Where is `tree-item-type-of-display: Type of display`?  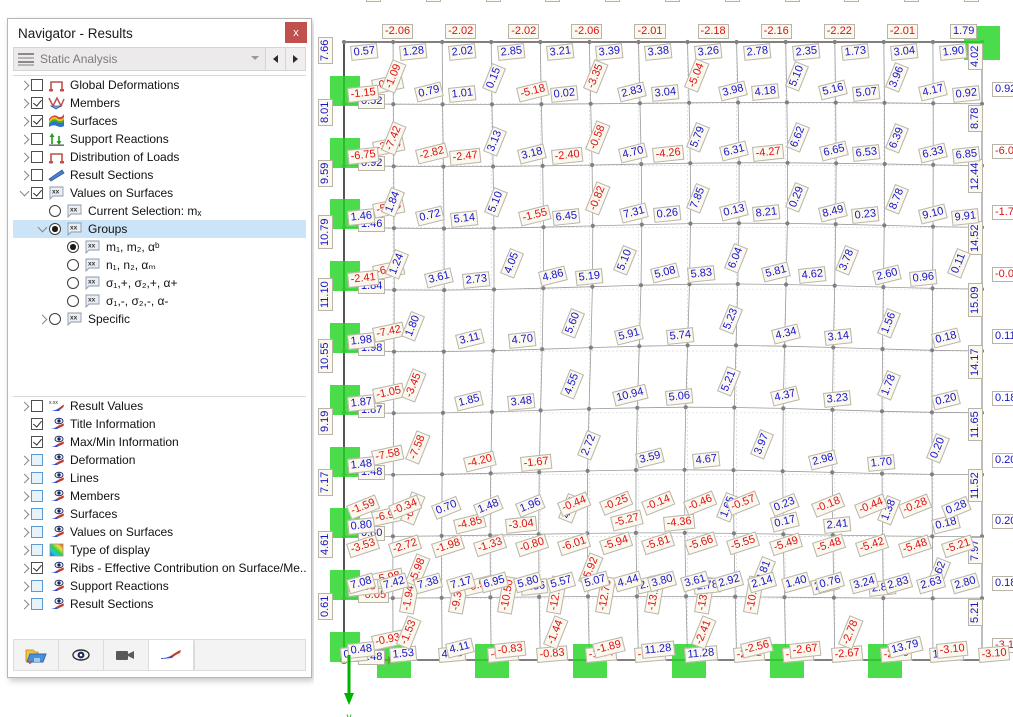 tree-item-type-of-display: Type of display is located at coordinates (159, 550).